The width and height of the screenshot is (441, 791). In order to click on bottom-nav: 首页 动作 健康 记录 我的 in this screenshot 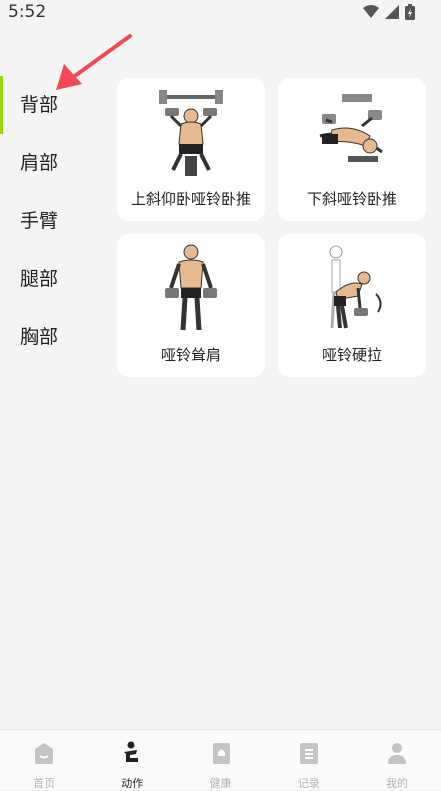, I will do `click(220, 759)`.